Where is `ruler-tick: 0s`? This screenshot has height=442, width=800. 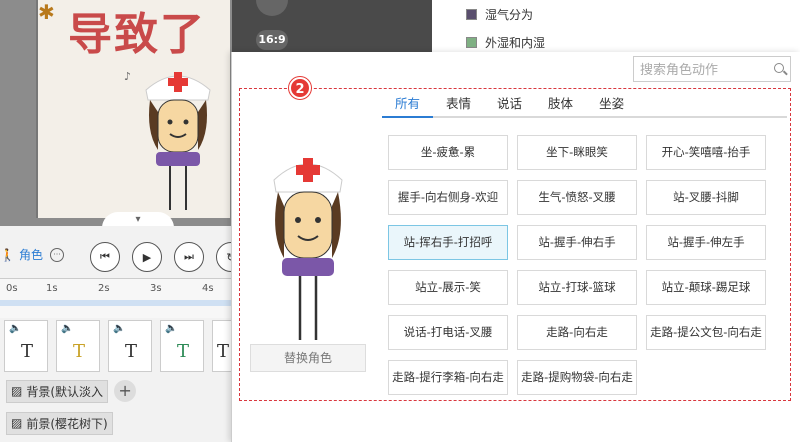
ruler-tick: 0s is located at coordinates (12, 288).